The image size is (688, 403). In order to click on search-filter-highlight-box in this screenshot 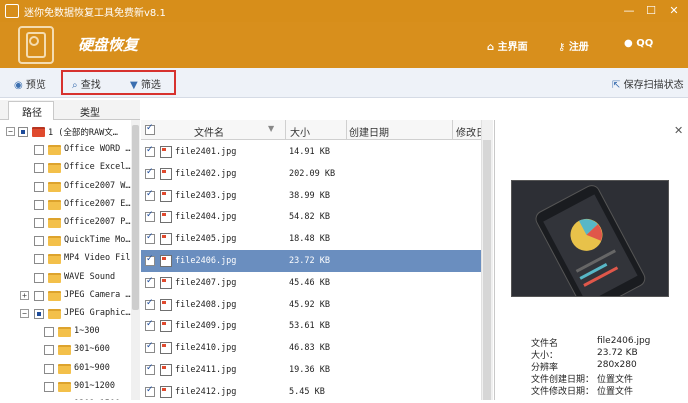, I will do `click(118, 82)`.